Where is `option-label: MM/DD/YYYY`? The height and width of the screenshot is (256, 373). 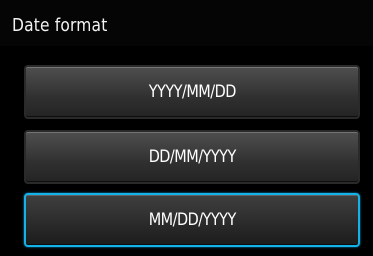
option-label: MM/DD/YYYY is located at coordinates (192, 220).